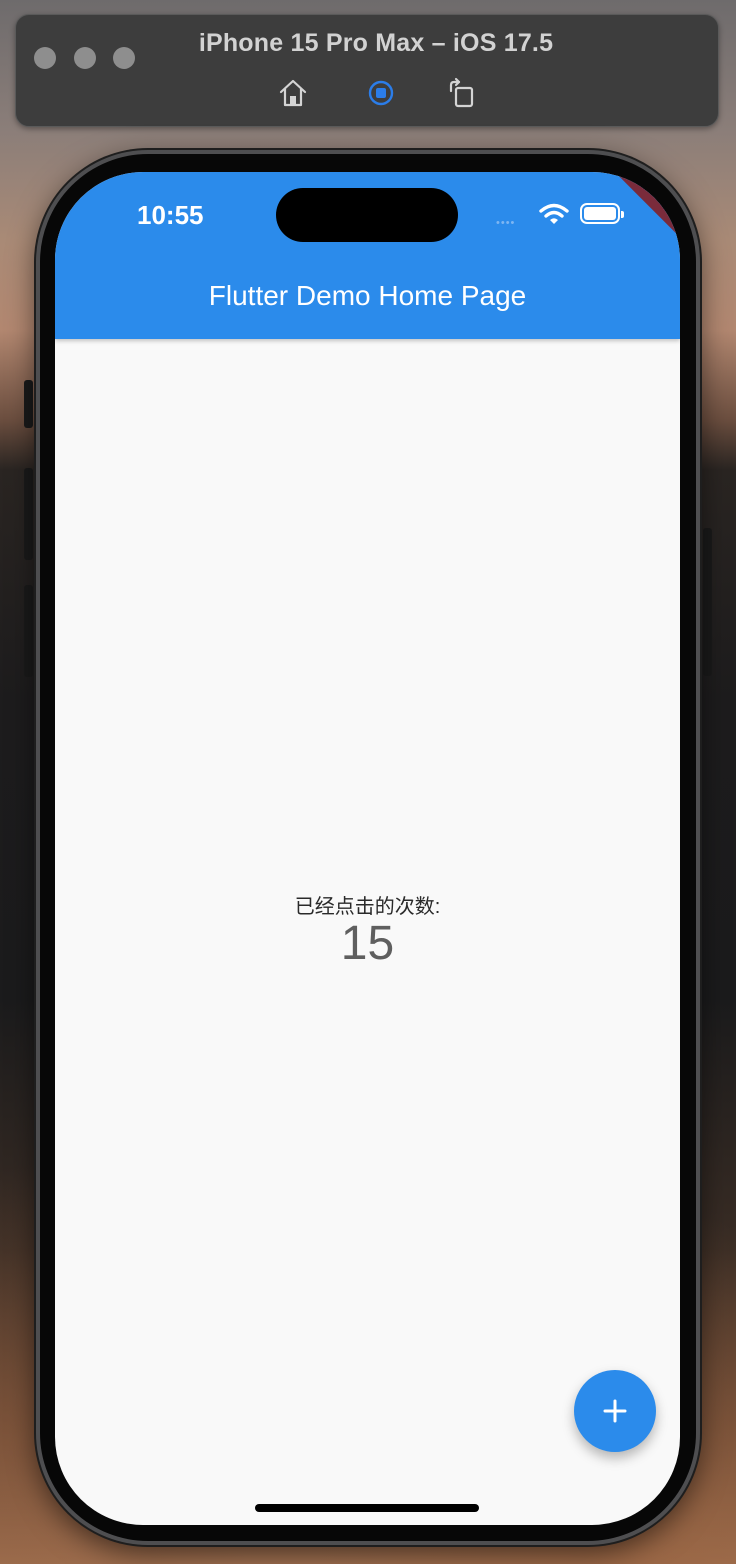  Describe the element at coordinates (381, 93) in the screenshot. I see `screenshot-icon` at that location.